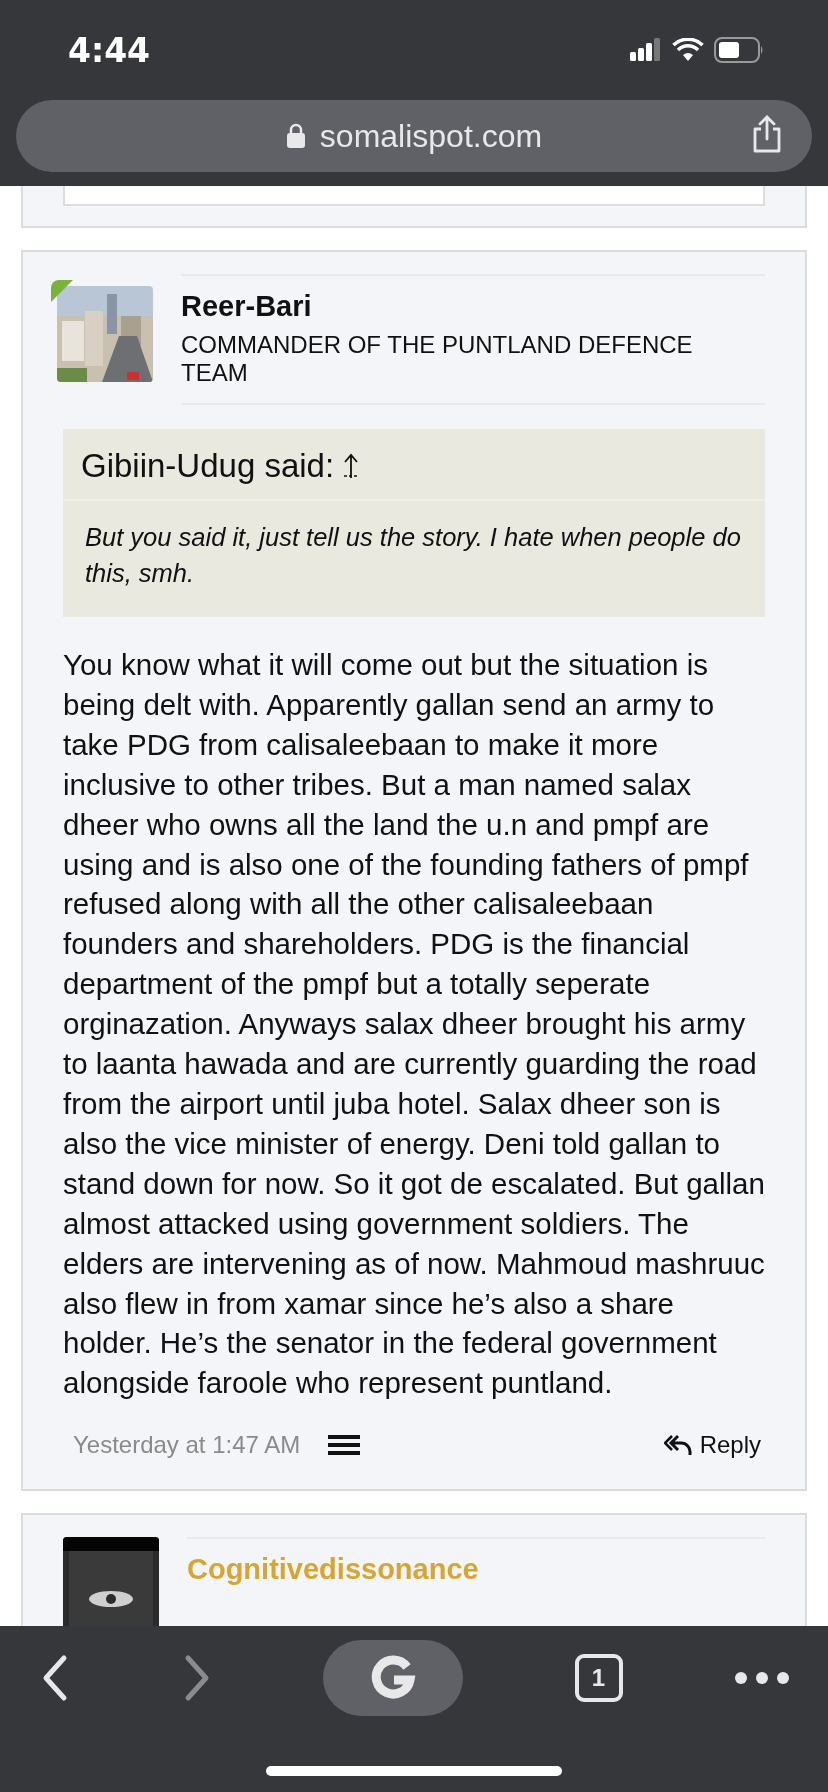 The width and height of the screenshot is (828, 1792). Describe the element at coordinates (431, 136) in the screenshot. I see `url-text: somalispot.com` at that location.